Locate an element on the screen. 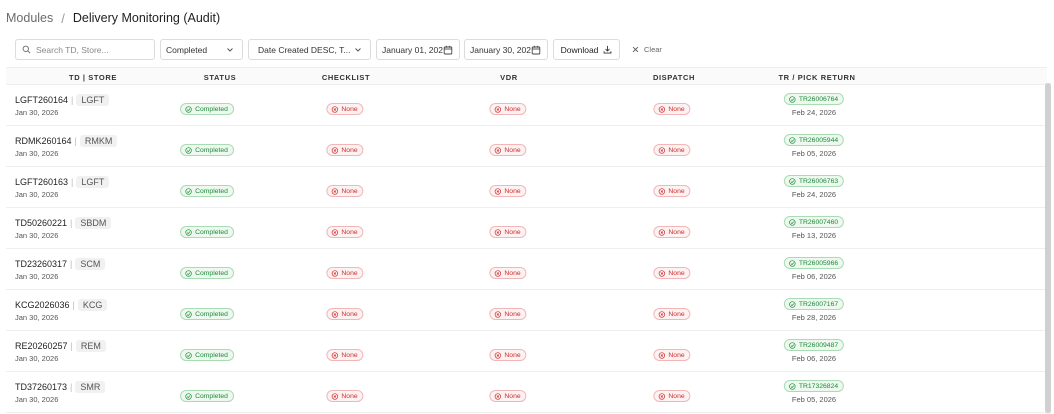 The width and height of the screenshot is (1054, 414). column-header-td-store: TD | STORE is located at coordinates (93, 77).